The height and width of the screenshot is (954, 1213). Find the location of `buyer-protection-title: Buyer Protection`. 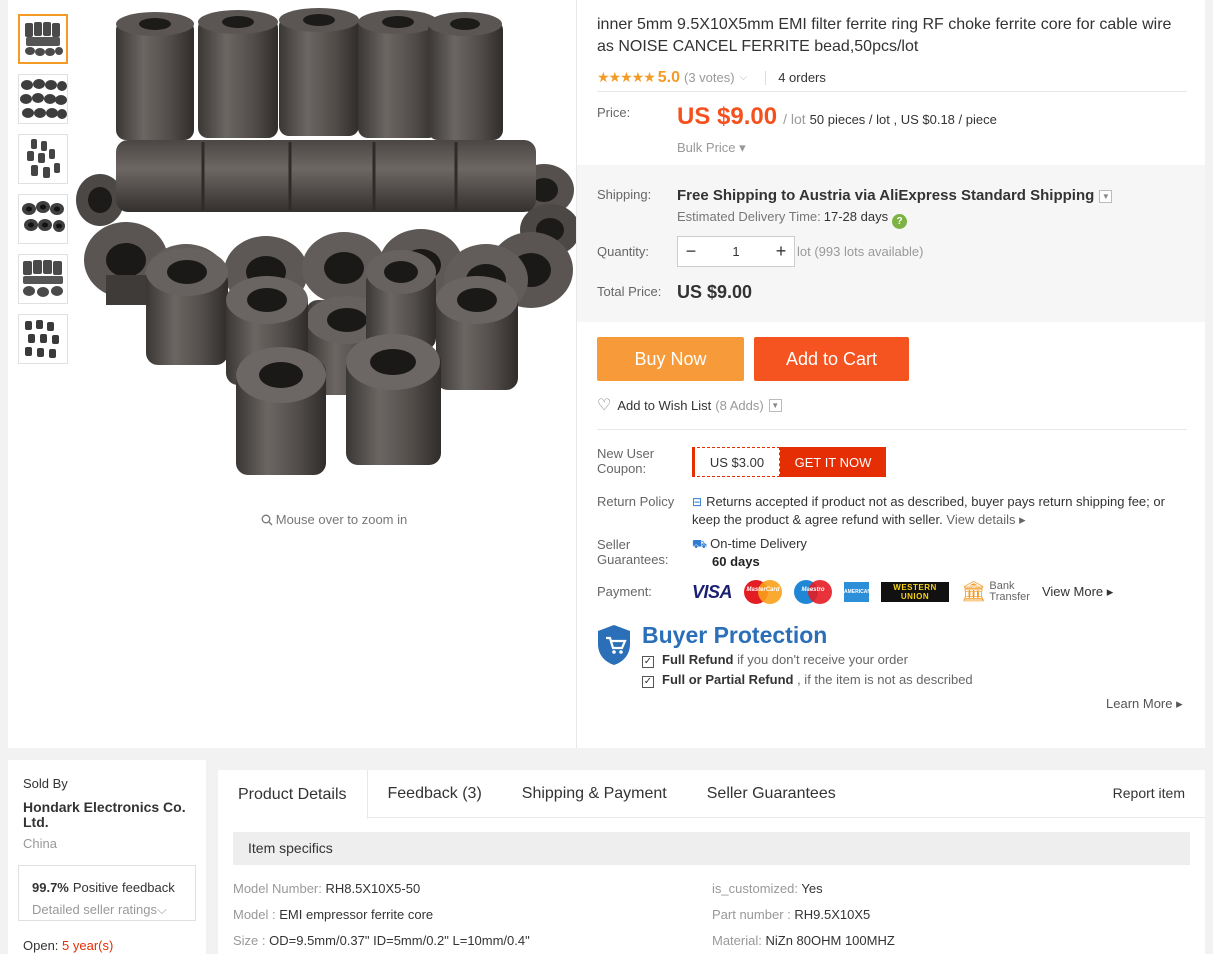

buyer-protection-title: Buyer Protection is located at coordinates (735, 635).